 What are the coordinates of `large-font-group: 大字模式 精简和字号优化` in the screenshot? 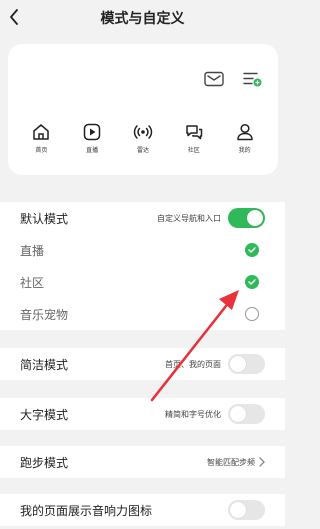 It's located at (142, 414).